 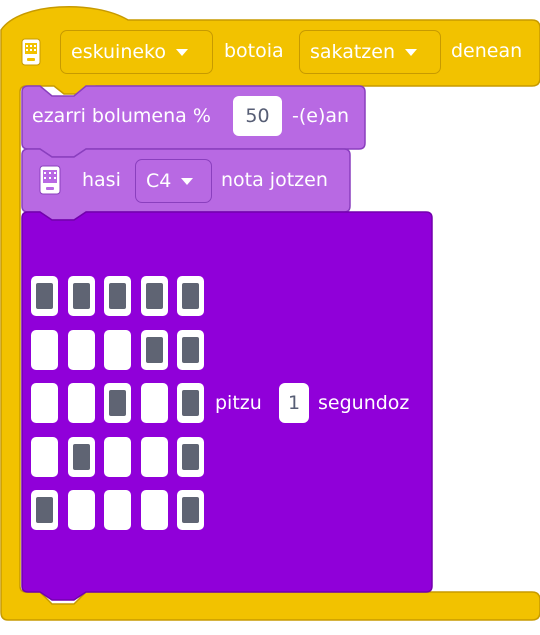 I want to click on note-label-end: nota jotzen, so click(x=274, y=180).